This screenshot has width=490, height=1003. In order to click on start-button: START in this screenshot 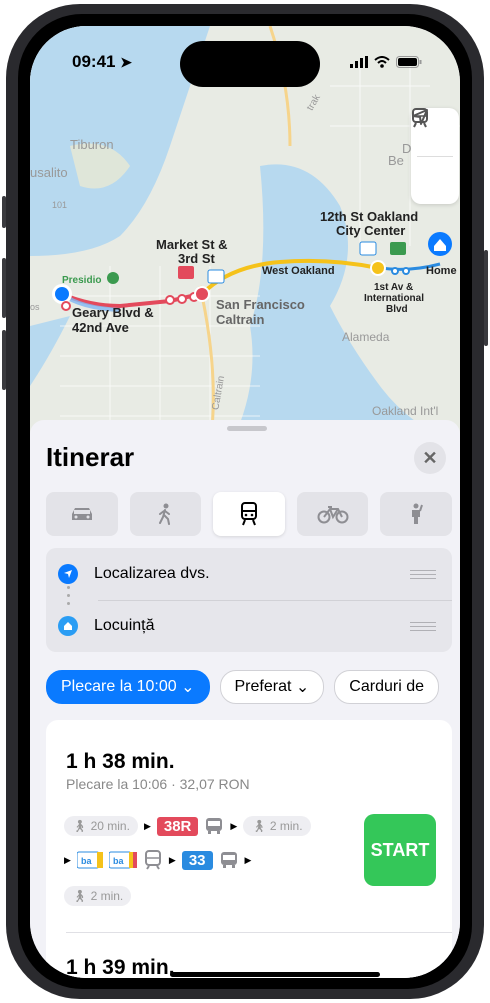, I will do `click(400, 850)`.